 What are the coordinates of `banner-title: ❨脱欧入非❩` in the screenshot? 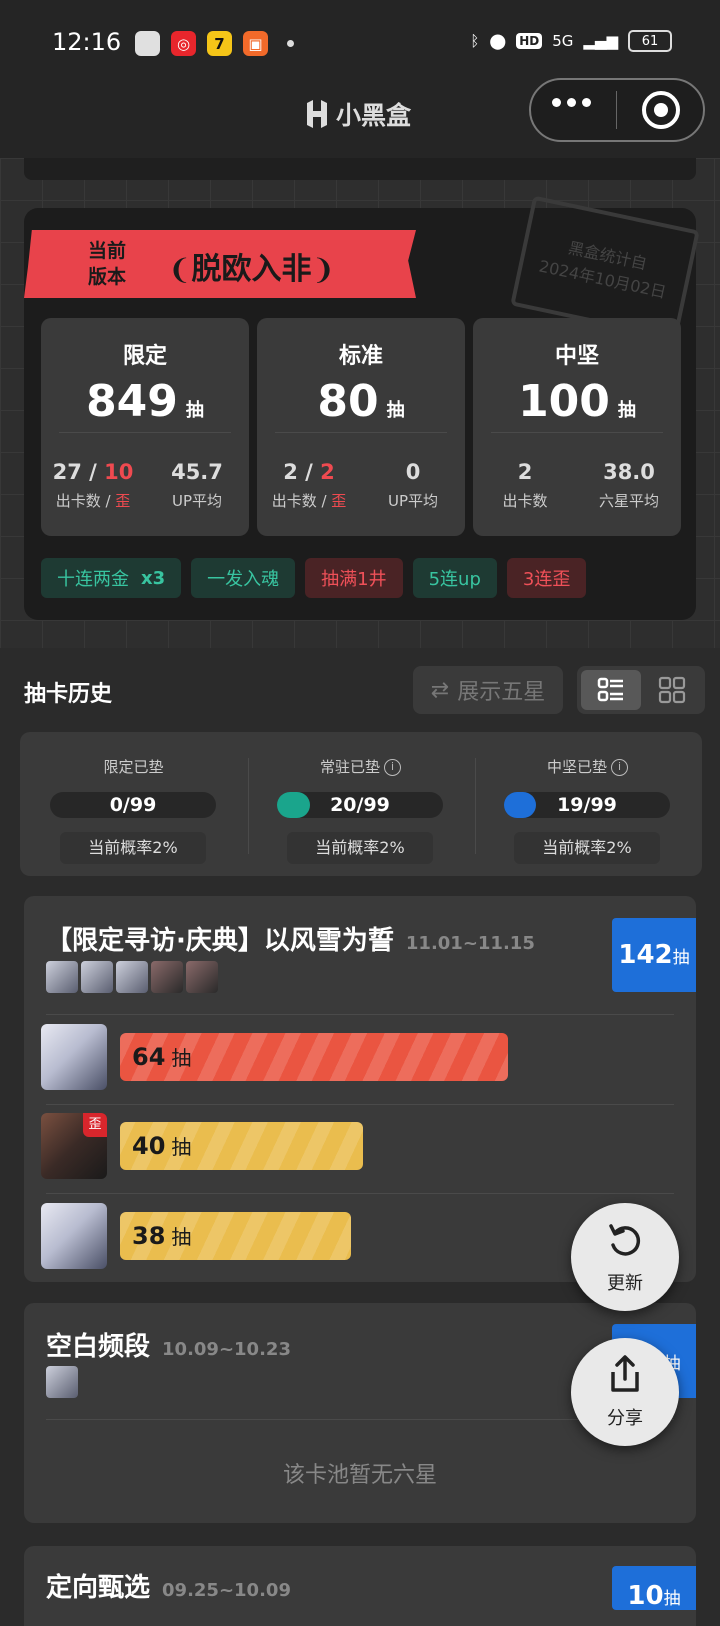 It's located at (251, 269).